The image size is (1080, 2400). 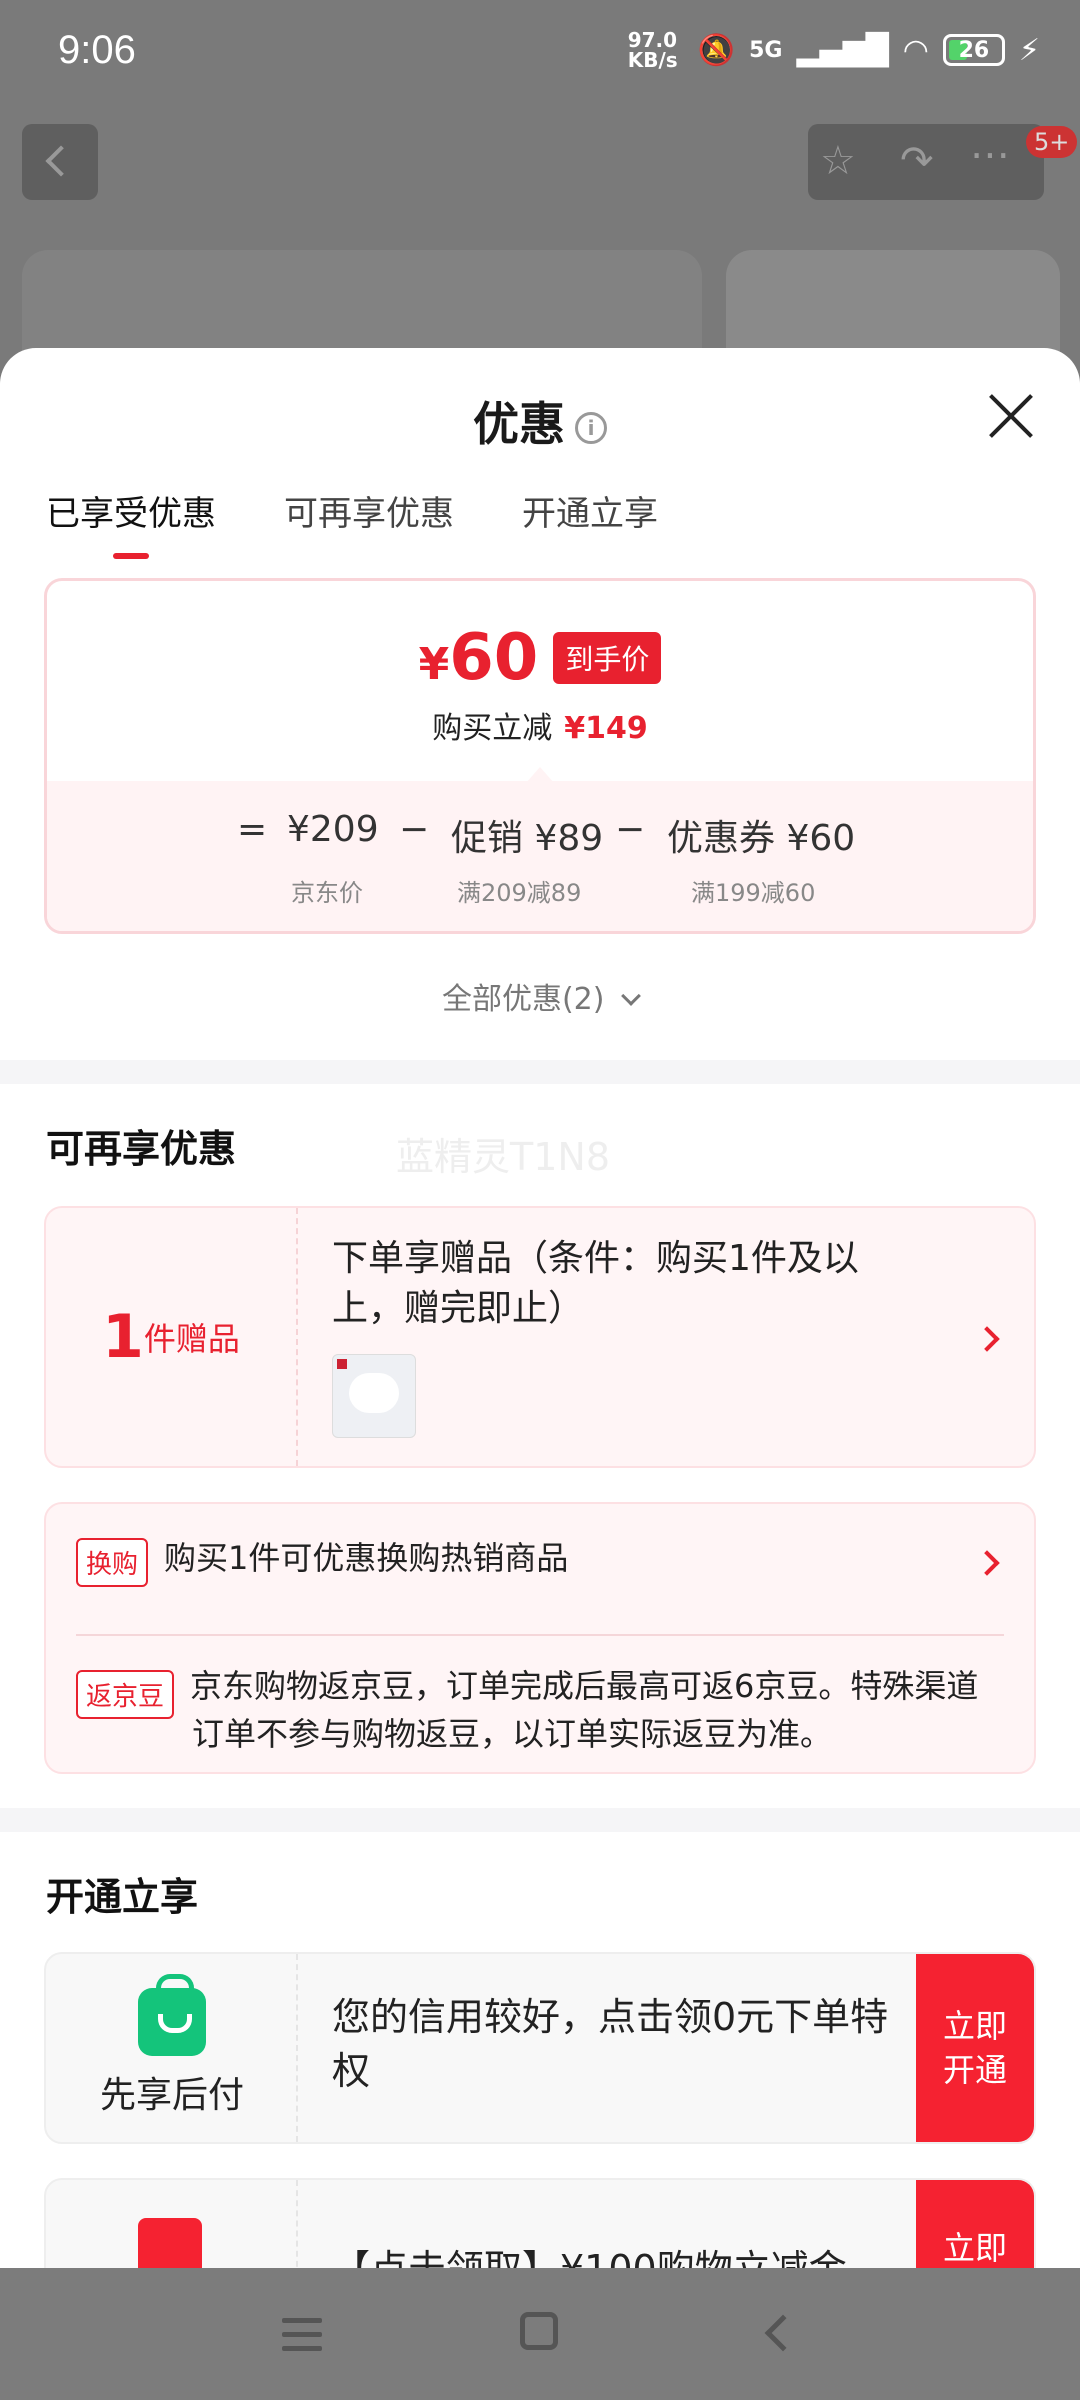 What do you see at coordinates (374, 1396) in the screenshot?
I see `gift-product-image` at bounding box center [374, 1396].